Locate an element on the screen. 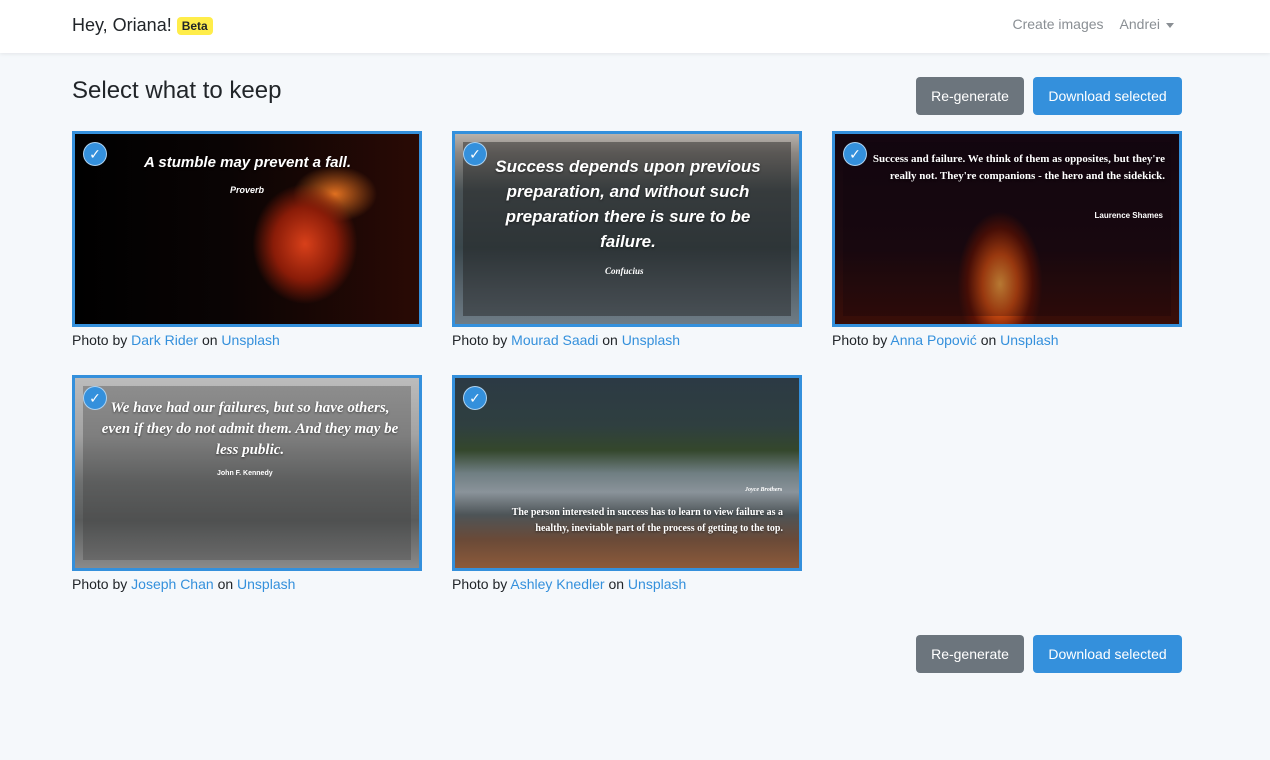  download-selected-button-top: Download selected is located at coordinates (1107, 96).